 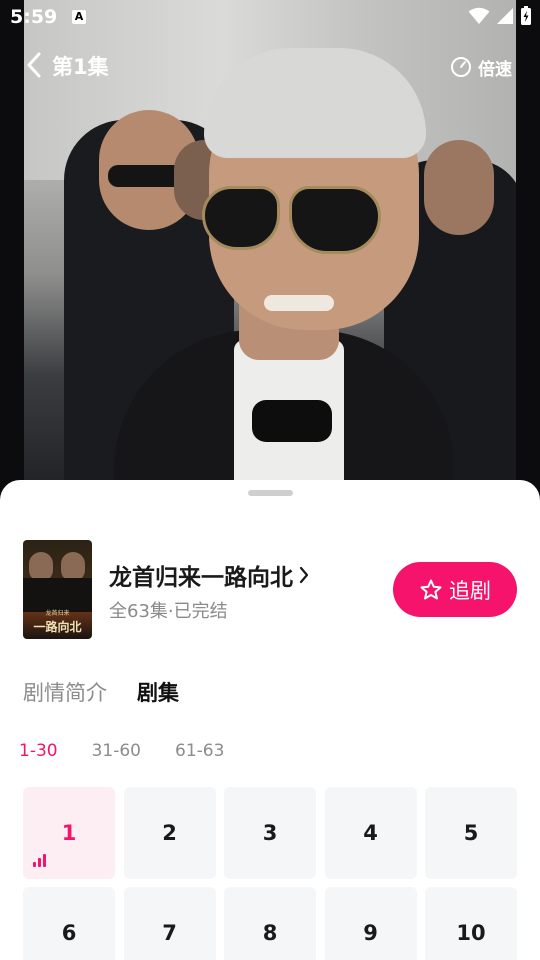 I want to click on speed-button: 倍速, so click(x=481, y=67).